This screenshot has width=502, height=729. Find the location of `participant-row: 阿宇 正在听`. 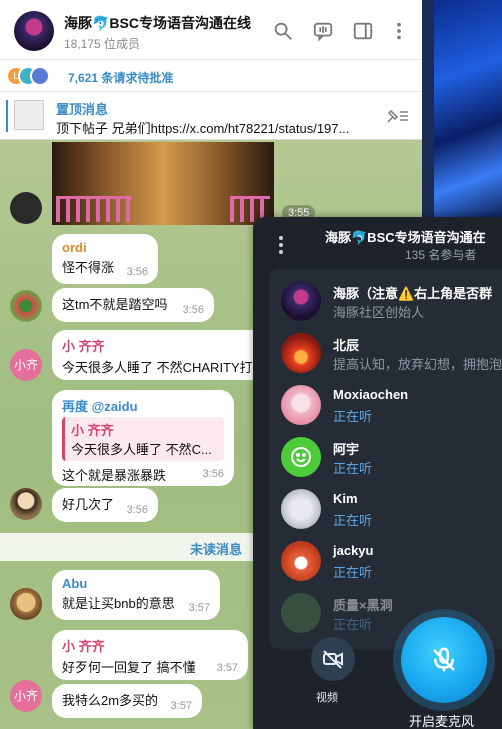

participant-row: 阿宇 正在听 is located at coordinates (391, 457).